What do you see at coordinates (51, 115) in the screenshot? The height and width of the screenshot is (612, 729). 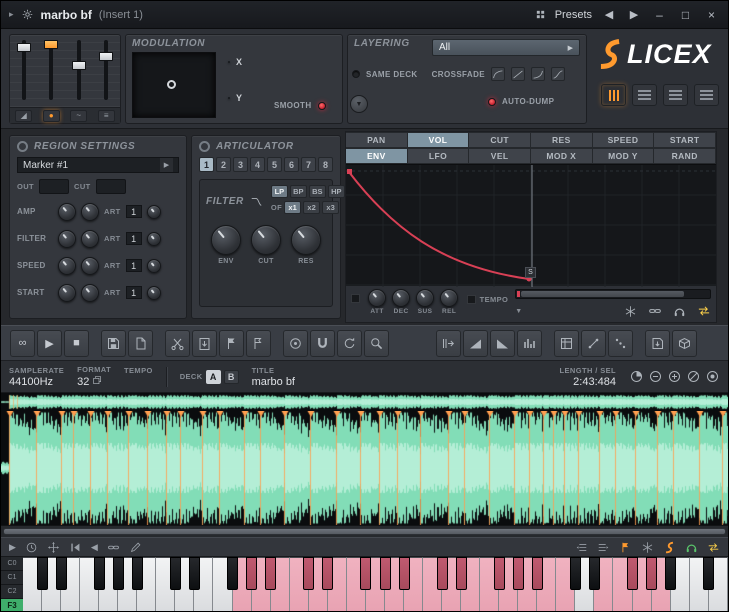 I see `envelope-mode-icon: ●` at bounding box center [51, 115].